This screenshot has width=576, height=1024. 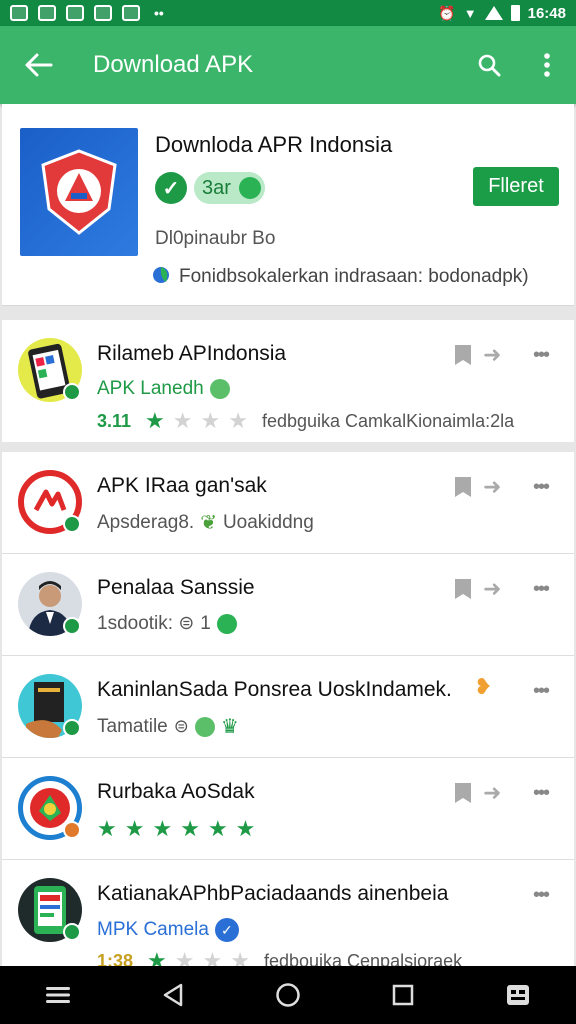 I want to click on star-rating: ★ ★ ★ ★ ★ ★, so click(x=176, y=829).